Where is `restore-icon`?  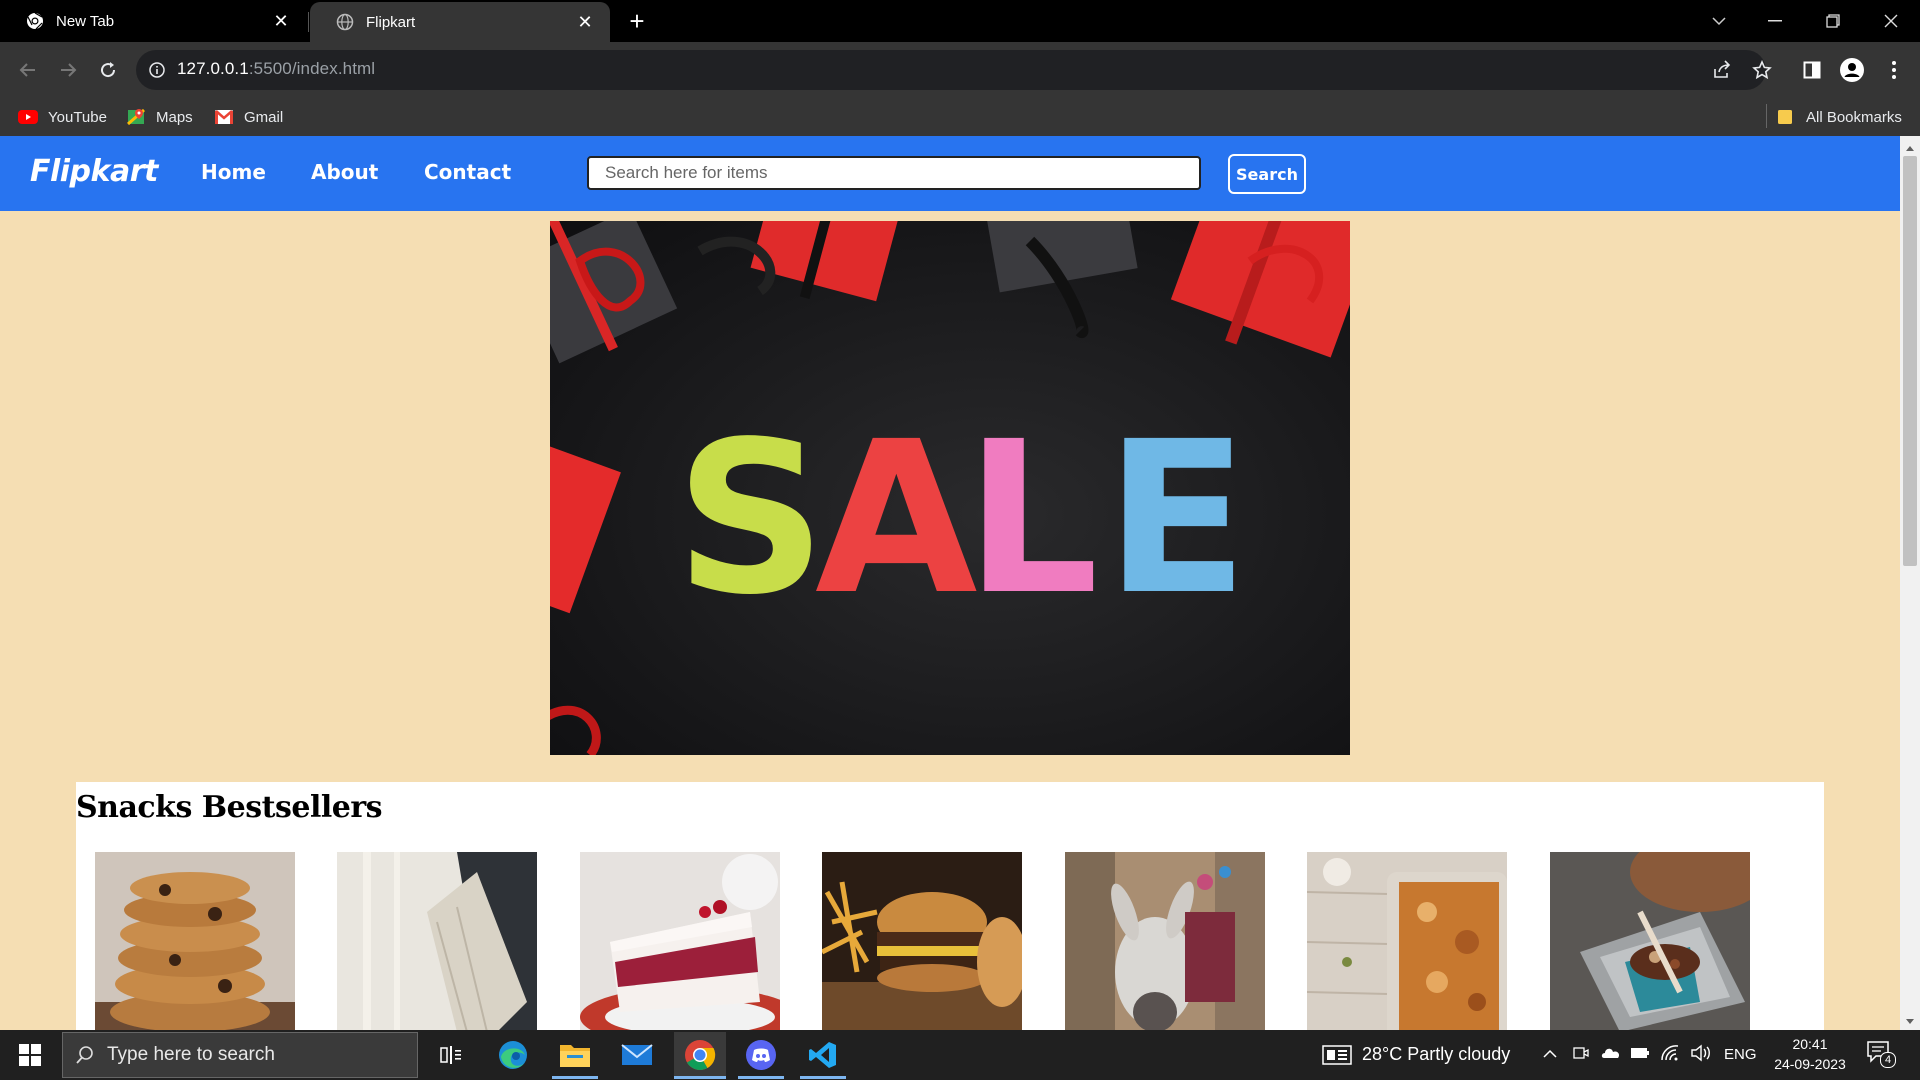 restore-icon is located at coordinates (1833, 21).